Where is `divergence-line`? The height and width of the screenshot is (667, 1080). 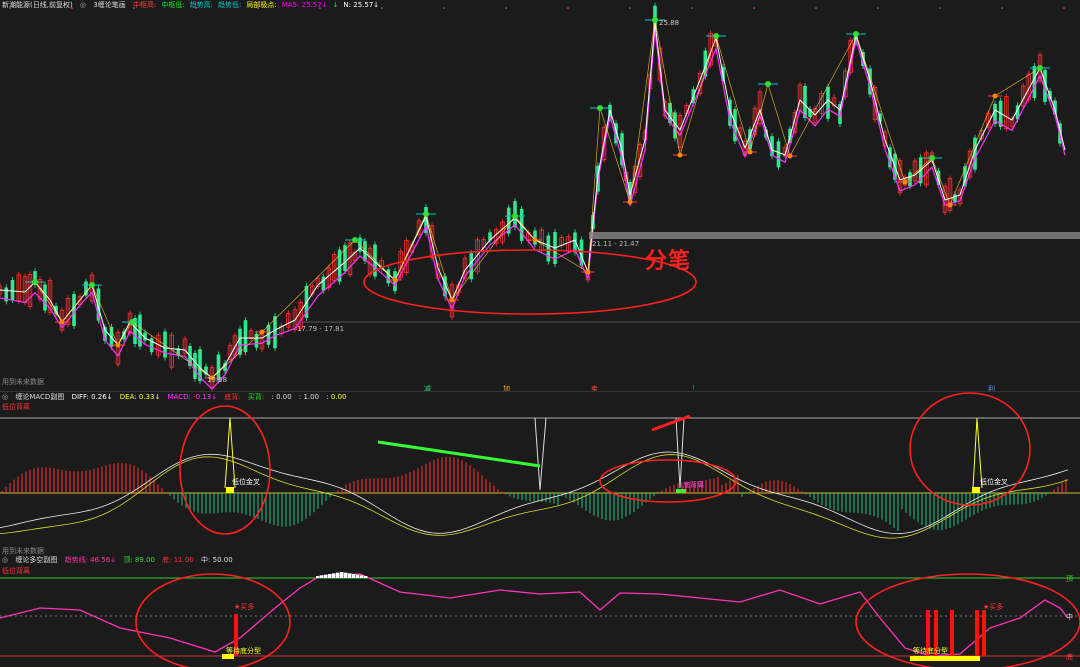
divergence-line is located at coordinates (459, 454).